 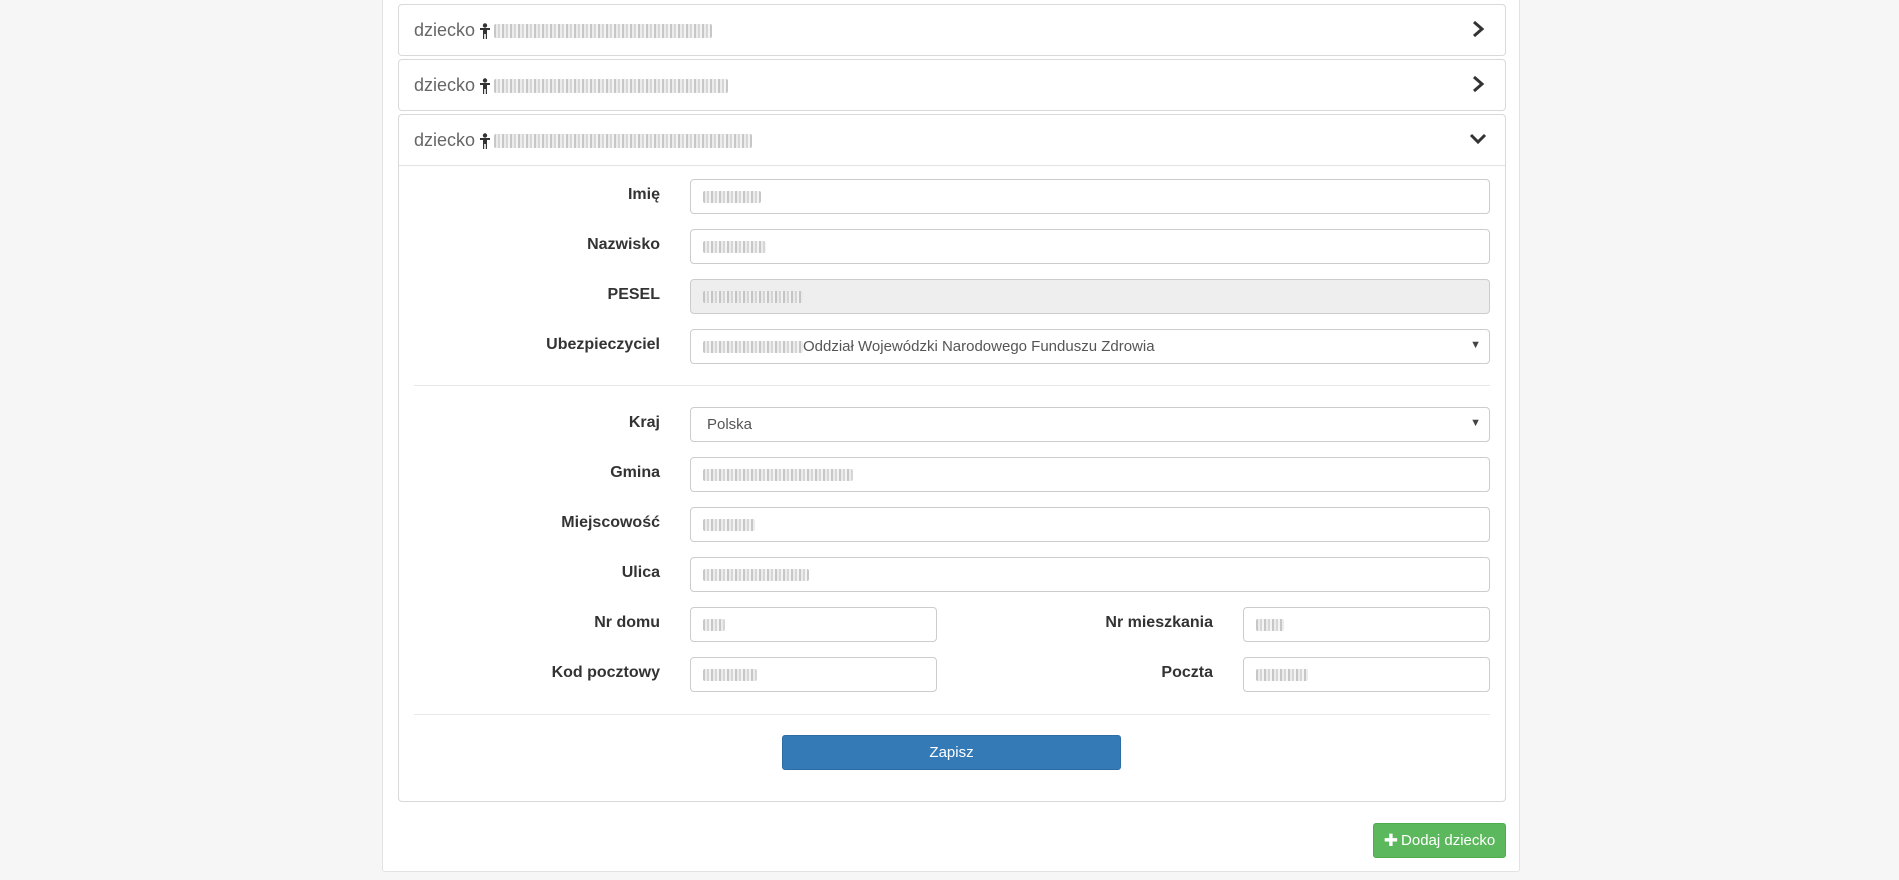 What do you see at coordinates (627, 622) in the screenshot?
I see `house-number-label: Nr domu` at bounding box center [627, 622].